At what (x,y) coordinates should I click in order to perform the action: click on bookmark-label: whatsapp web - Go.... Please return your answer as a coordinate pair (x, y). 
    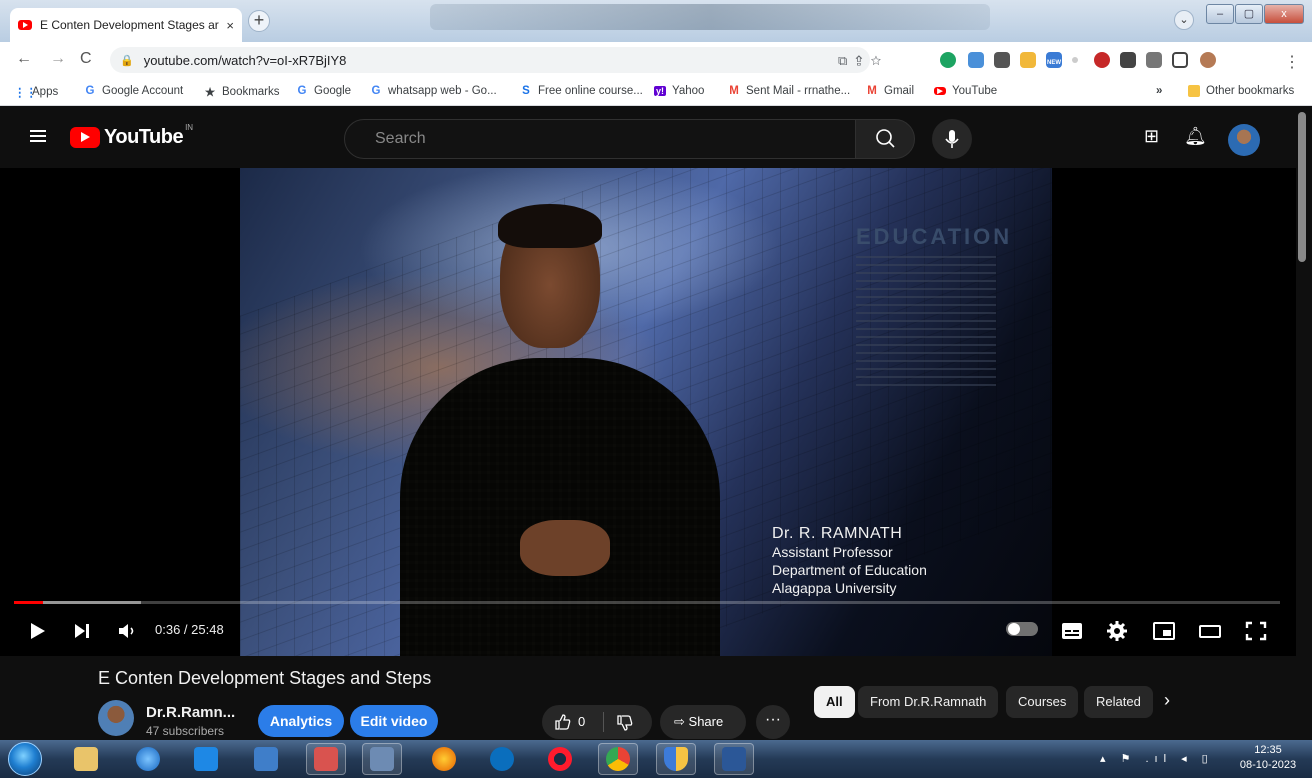
    Looking at the image, I should click on (442, 91).